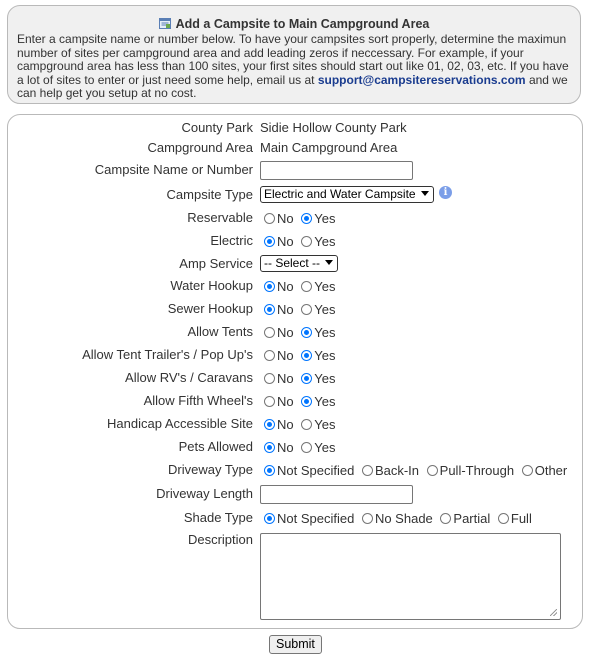 The height and width of the screenshot is (655, 592). What do you see at coordinates (299, 263) in the screenshot?
I see `amp-service-select: -- Select --` at bounding box center [299, 263].